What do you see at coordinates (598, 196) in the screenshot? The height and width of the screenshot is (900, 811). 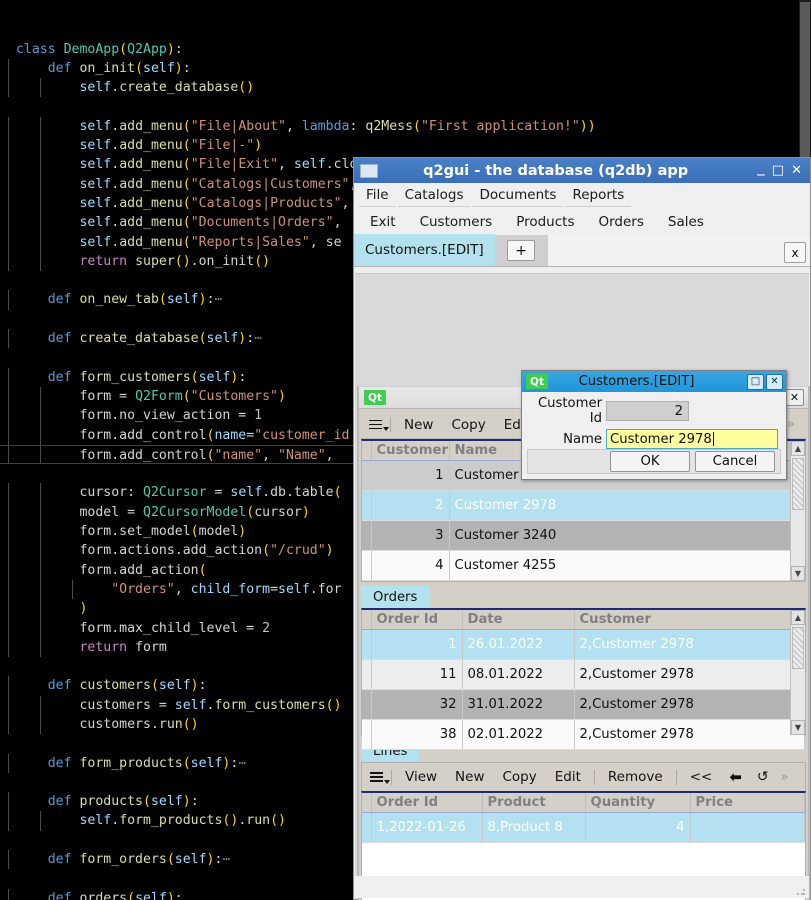 I see `menu-item-reports: Reports` at bounding box center [598, 196].